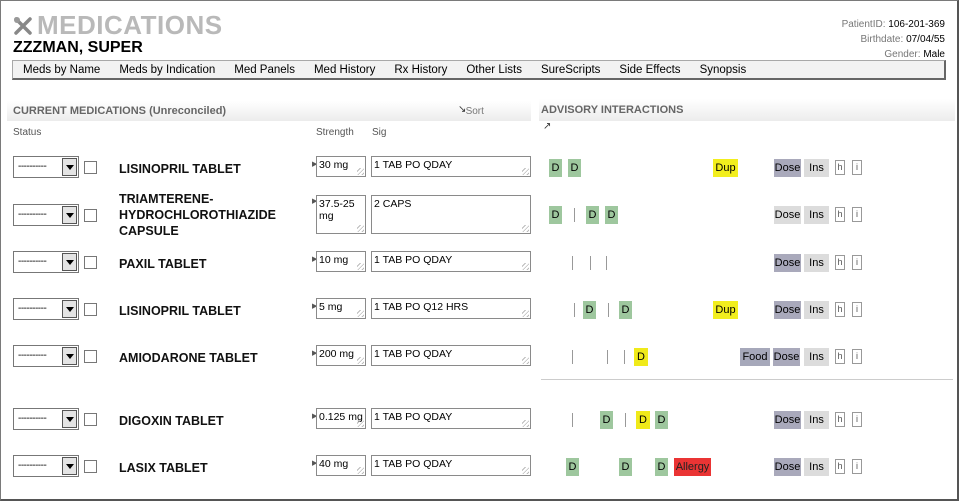 The width and height of the screenshot is (959, 501). Describe the element at coordinates (341, 465) in the screenshot. I see `strength-field: 40 mg` at that location.